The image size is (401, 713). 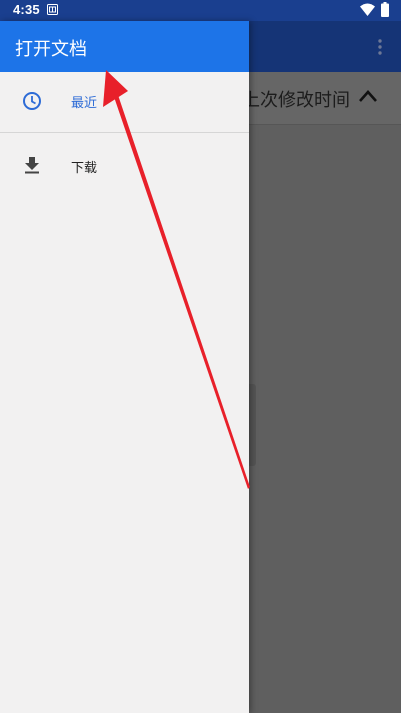 I want to click on drawer-item-label: 下载, so click(x=84, y=168).